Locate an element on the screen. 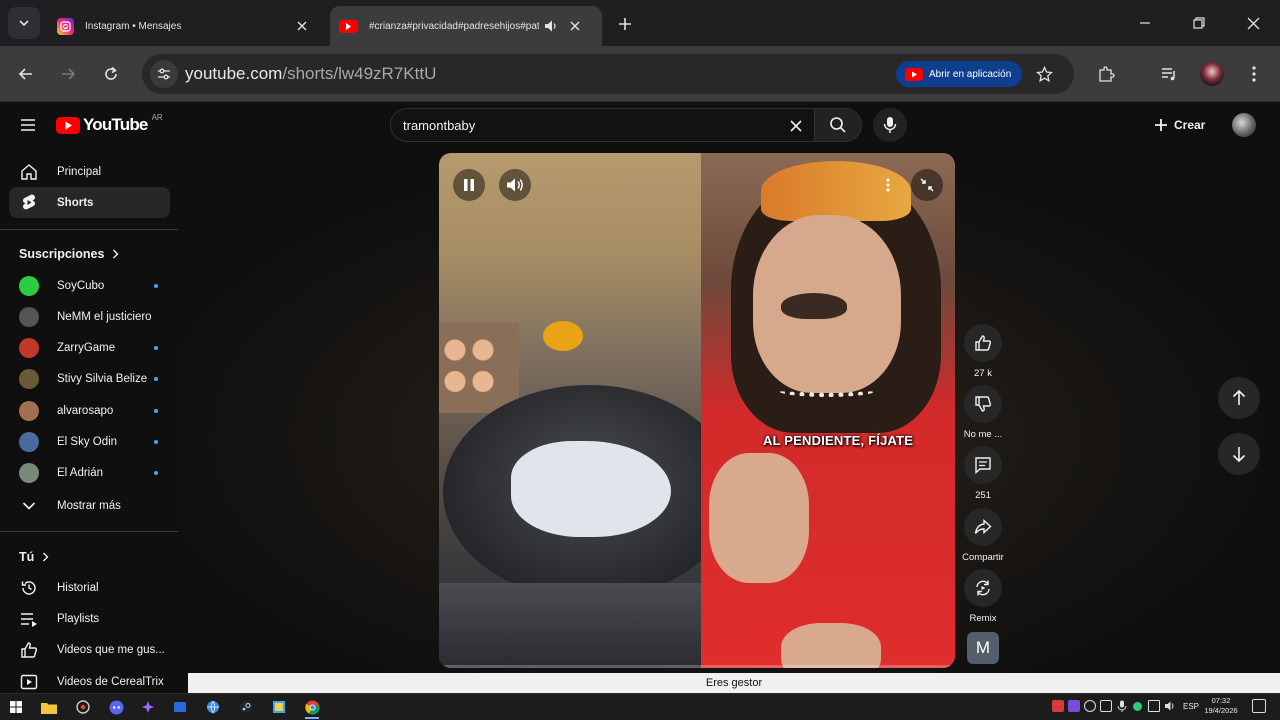 The image size is (1280, 720). sidebar-item-historial: Historial is located at coordinates (89, 587).